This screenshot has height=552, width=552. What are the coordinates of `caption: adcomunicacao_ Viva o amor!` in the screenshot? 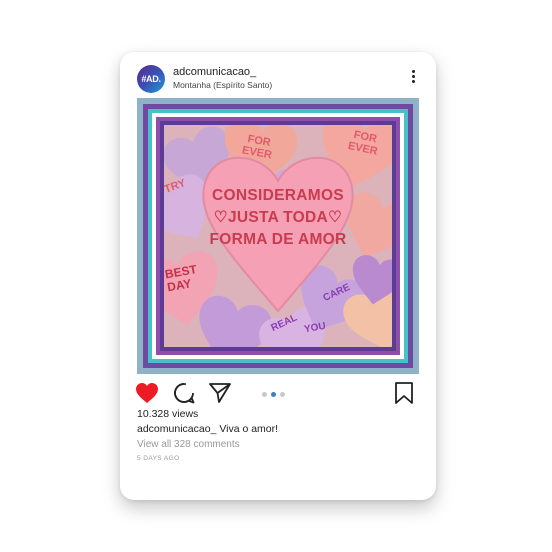 It's located at (207, 429).